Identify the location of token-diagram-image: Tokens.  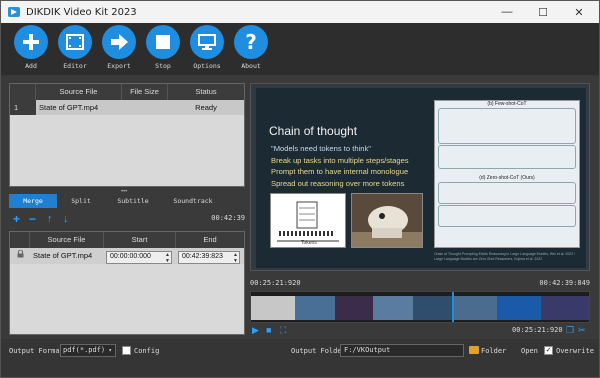
(308, 220).